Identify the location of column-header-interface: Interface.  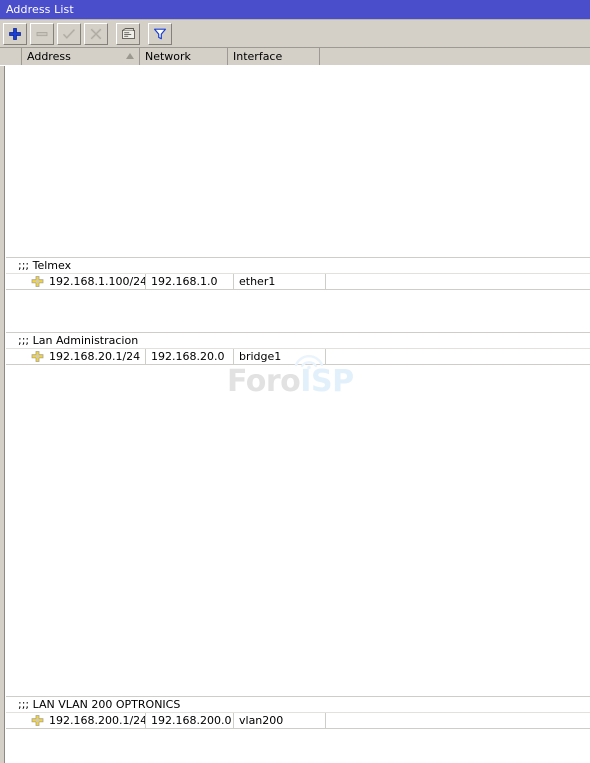
(274, 56).